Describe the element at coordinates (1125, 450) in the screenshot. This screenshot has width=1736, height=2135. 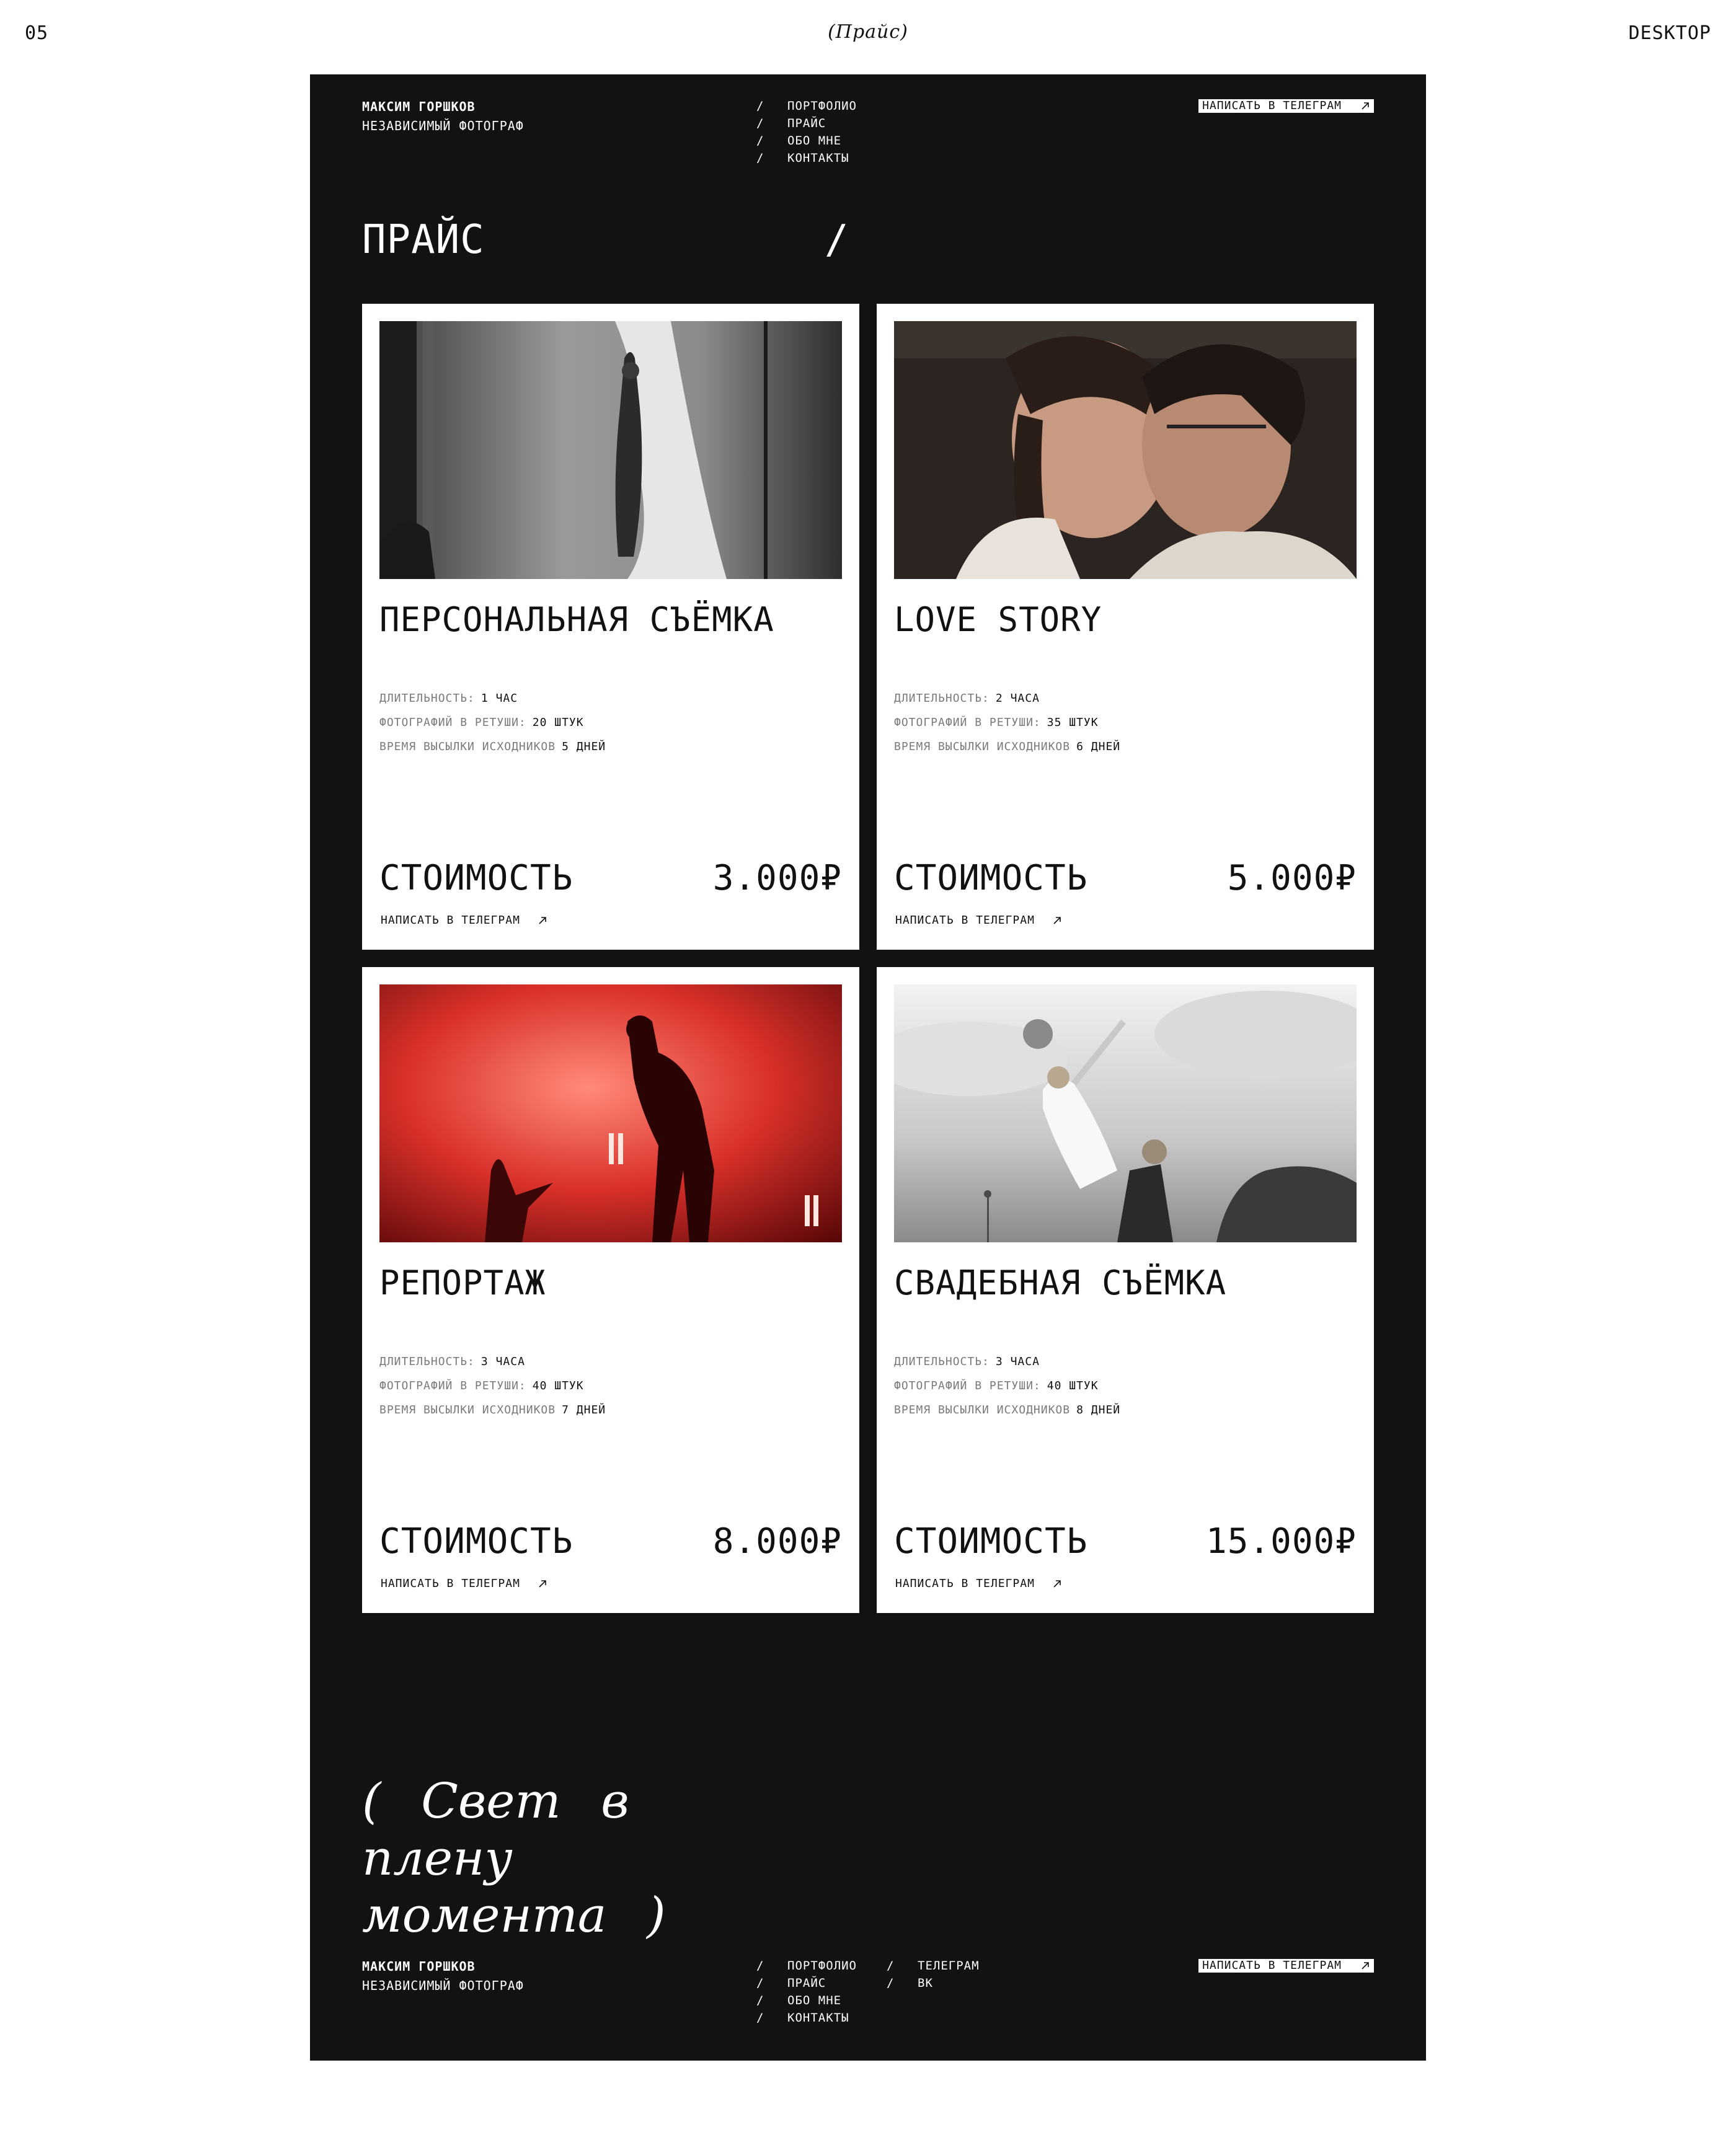
I see `photo-love-story` at that location.